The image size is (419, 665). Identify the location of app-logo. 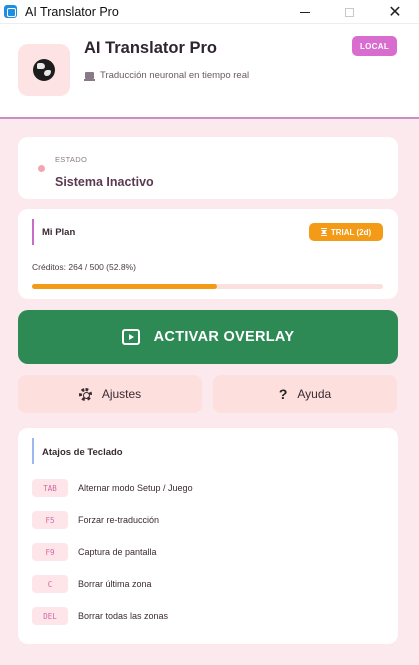
(44, 70).